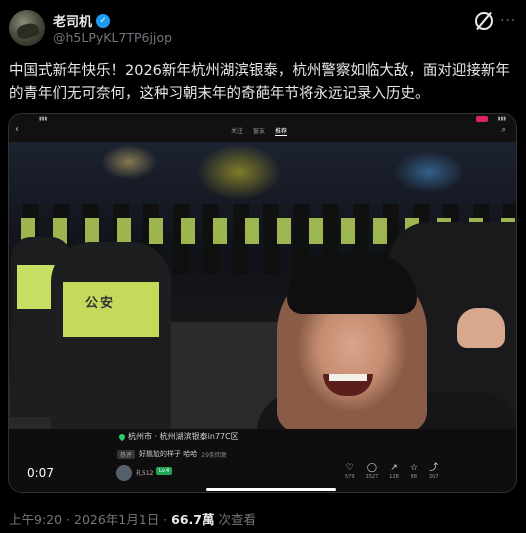  I want to click on caption-text: 好尴尬的样子 哈哈, so click(168, 454).